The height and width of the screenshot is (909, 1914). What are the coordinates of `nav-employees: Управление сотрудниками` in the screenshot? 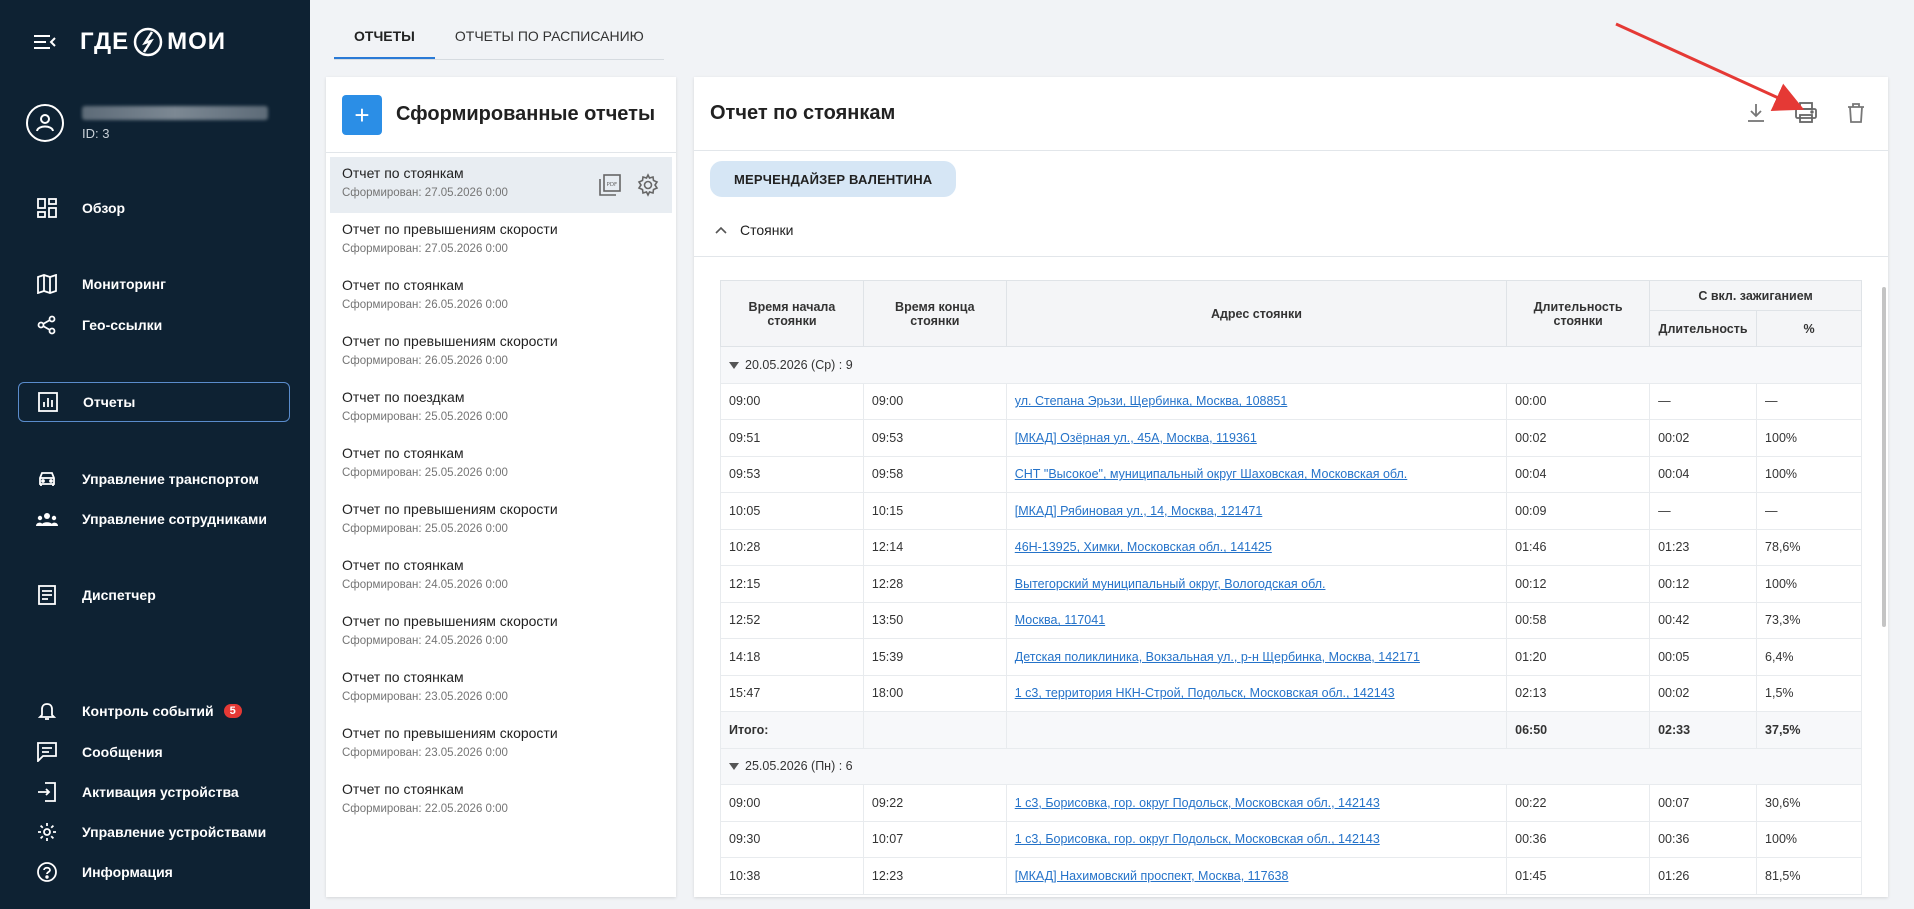 It's located at (154, 519).